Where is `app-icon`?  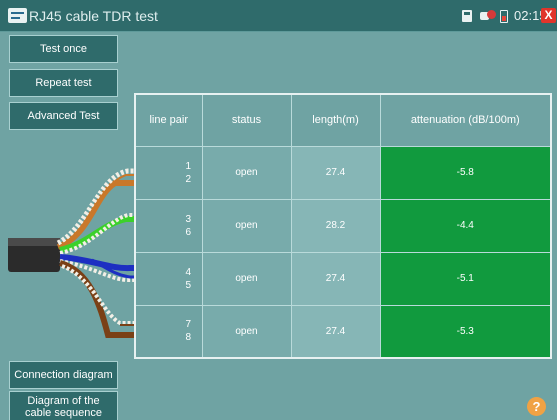 app-icon is located at coordinates (17, 15).